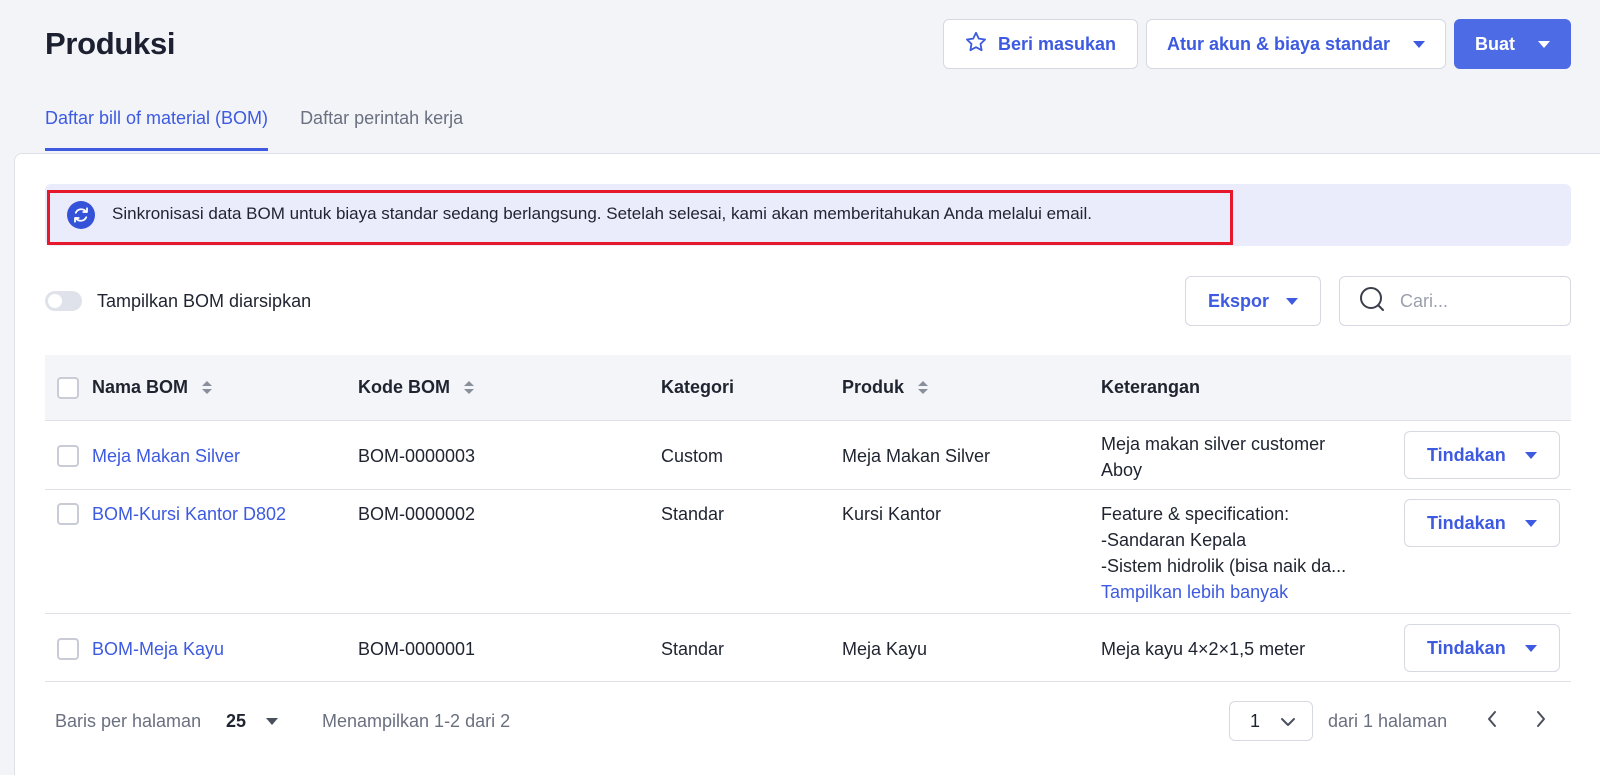  What do you see at coordinates (1288, 721) in the screenshot?
I see `chevron-down-icon` at bounding box center [1288, 721].